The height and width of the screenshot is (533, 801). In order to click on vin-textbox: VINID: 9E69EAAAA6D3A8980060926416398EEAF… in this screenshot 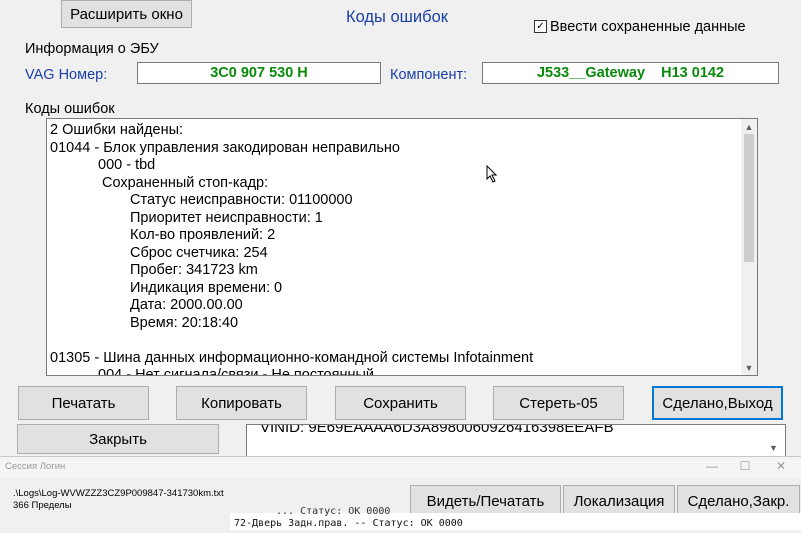, I will do `click(516, 441)`.